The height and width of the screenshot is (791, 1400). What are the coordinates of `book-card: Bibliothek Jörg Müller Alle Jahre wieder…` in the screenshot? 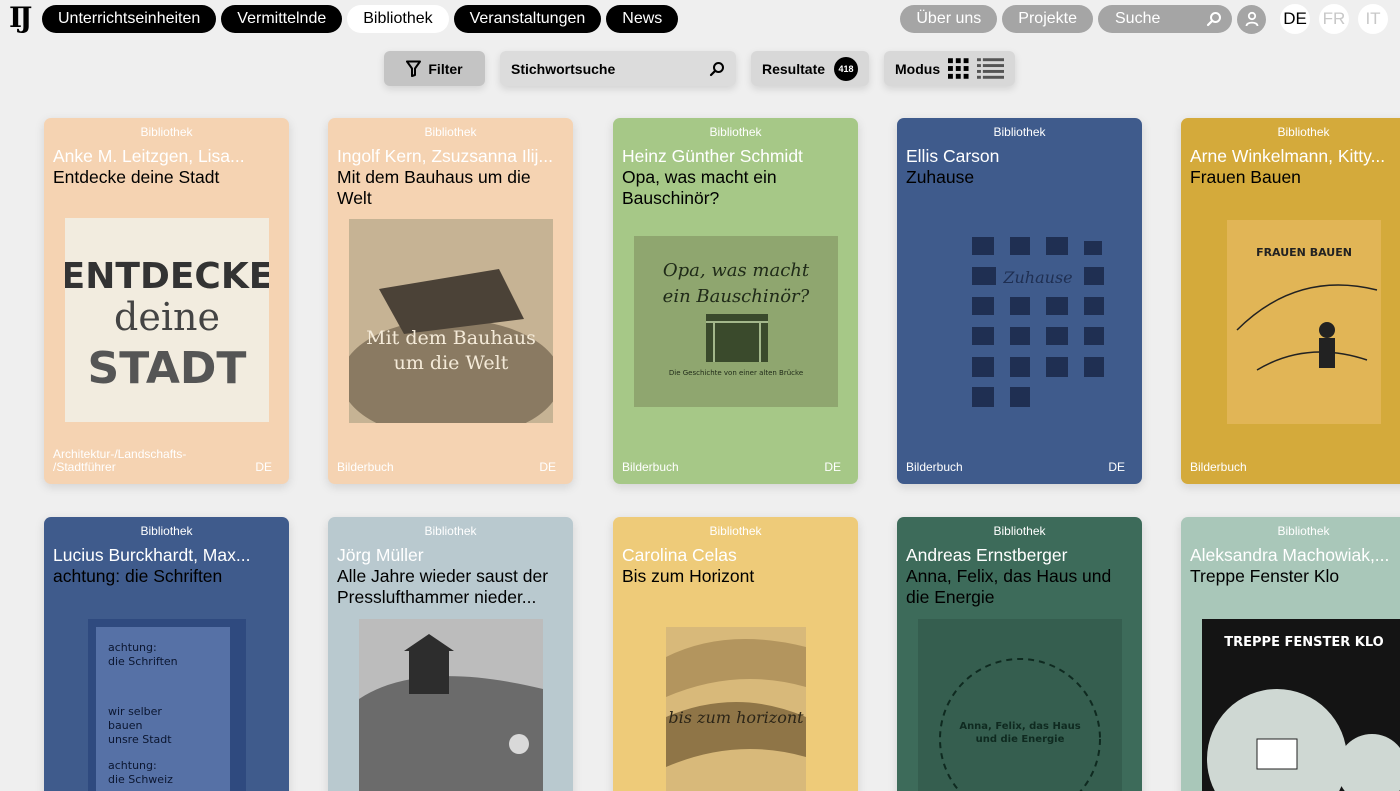 It's located at (450, 654).